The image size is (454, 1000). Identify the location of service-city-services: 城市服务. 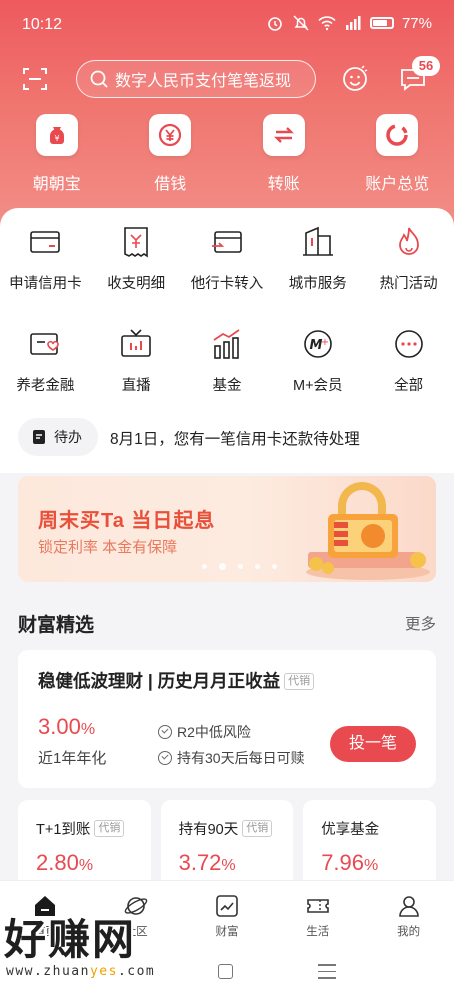
(317, 258).